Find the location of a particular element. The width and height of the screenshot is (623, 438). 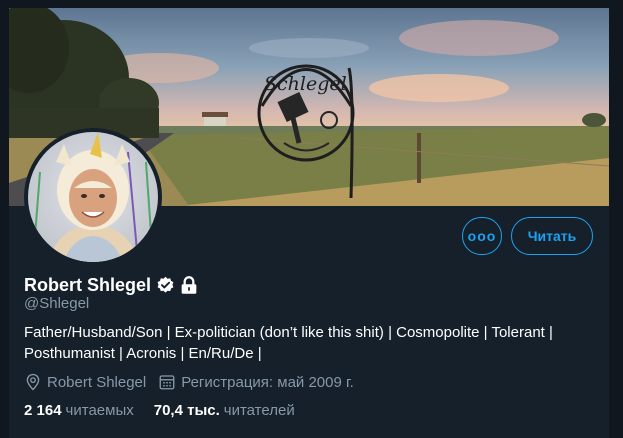

more-dots-icon: ooo is located at coordinates (482, 236).